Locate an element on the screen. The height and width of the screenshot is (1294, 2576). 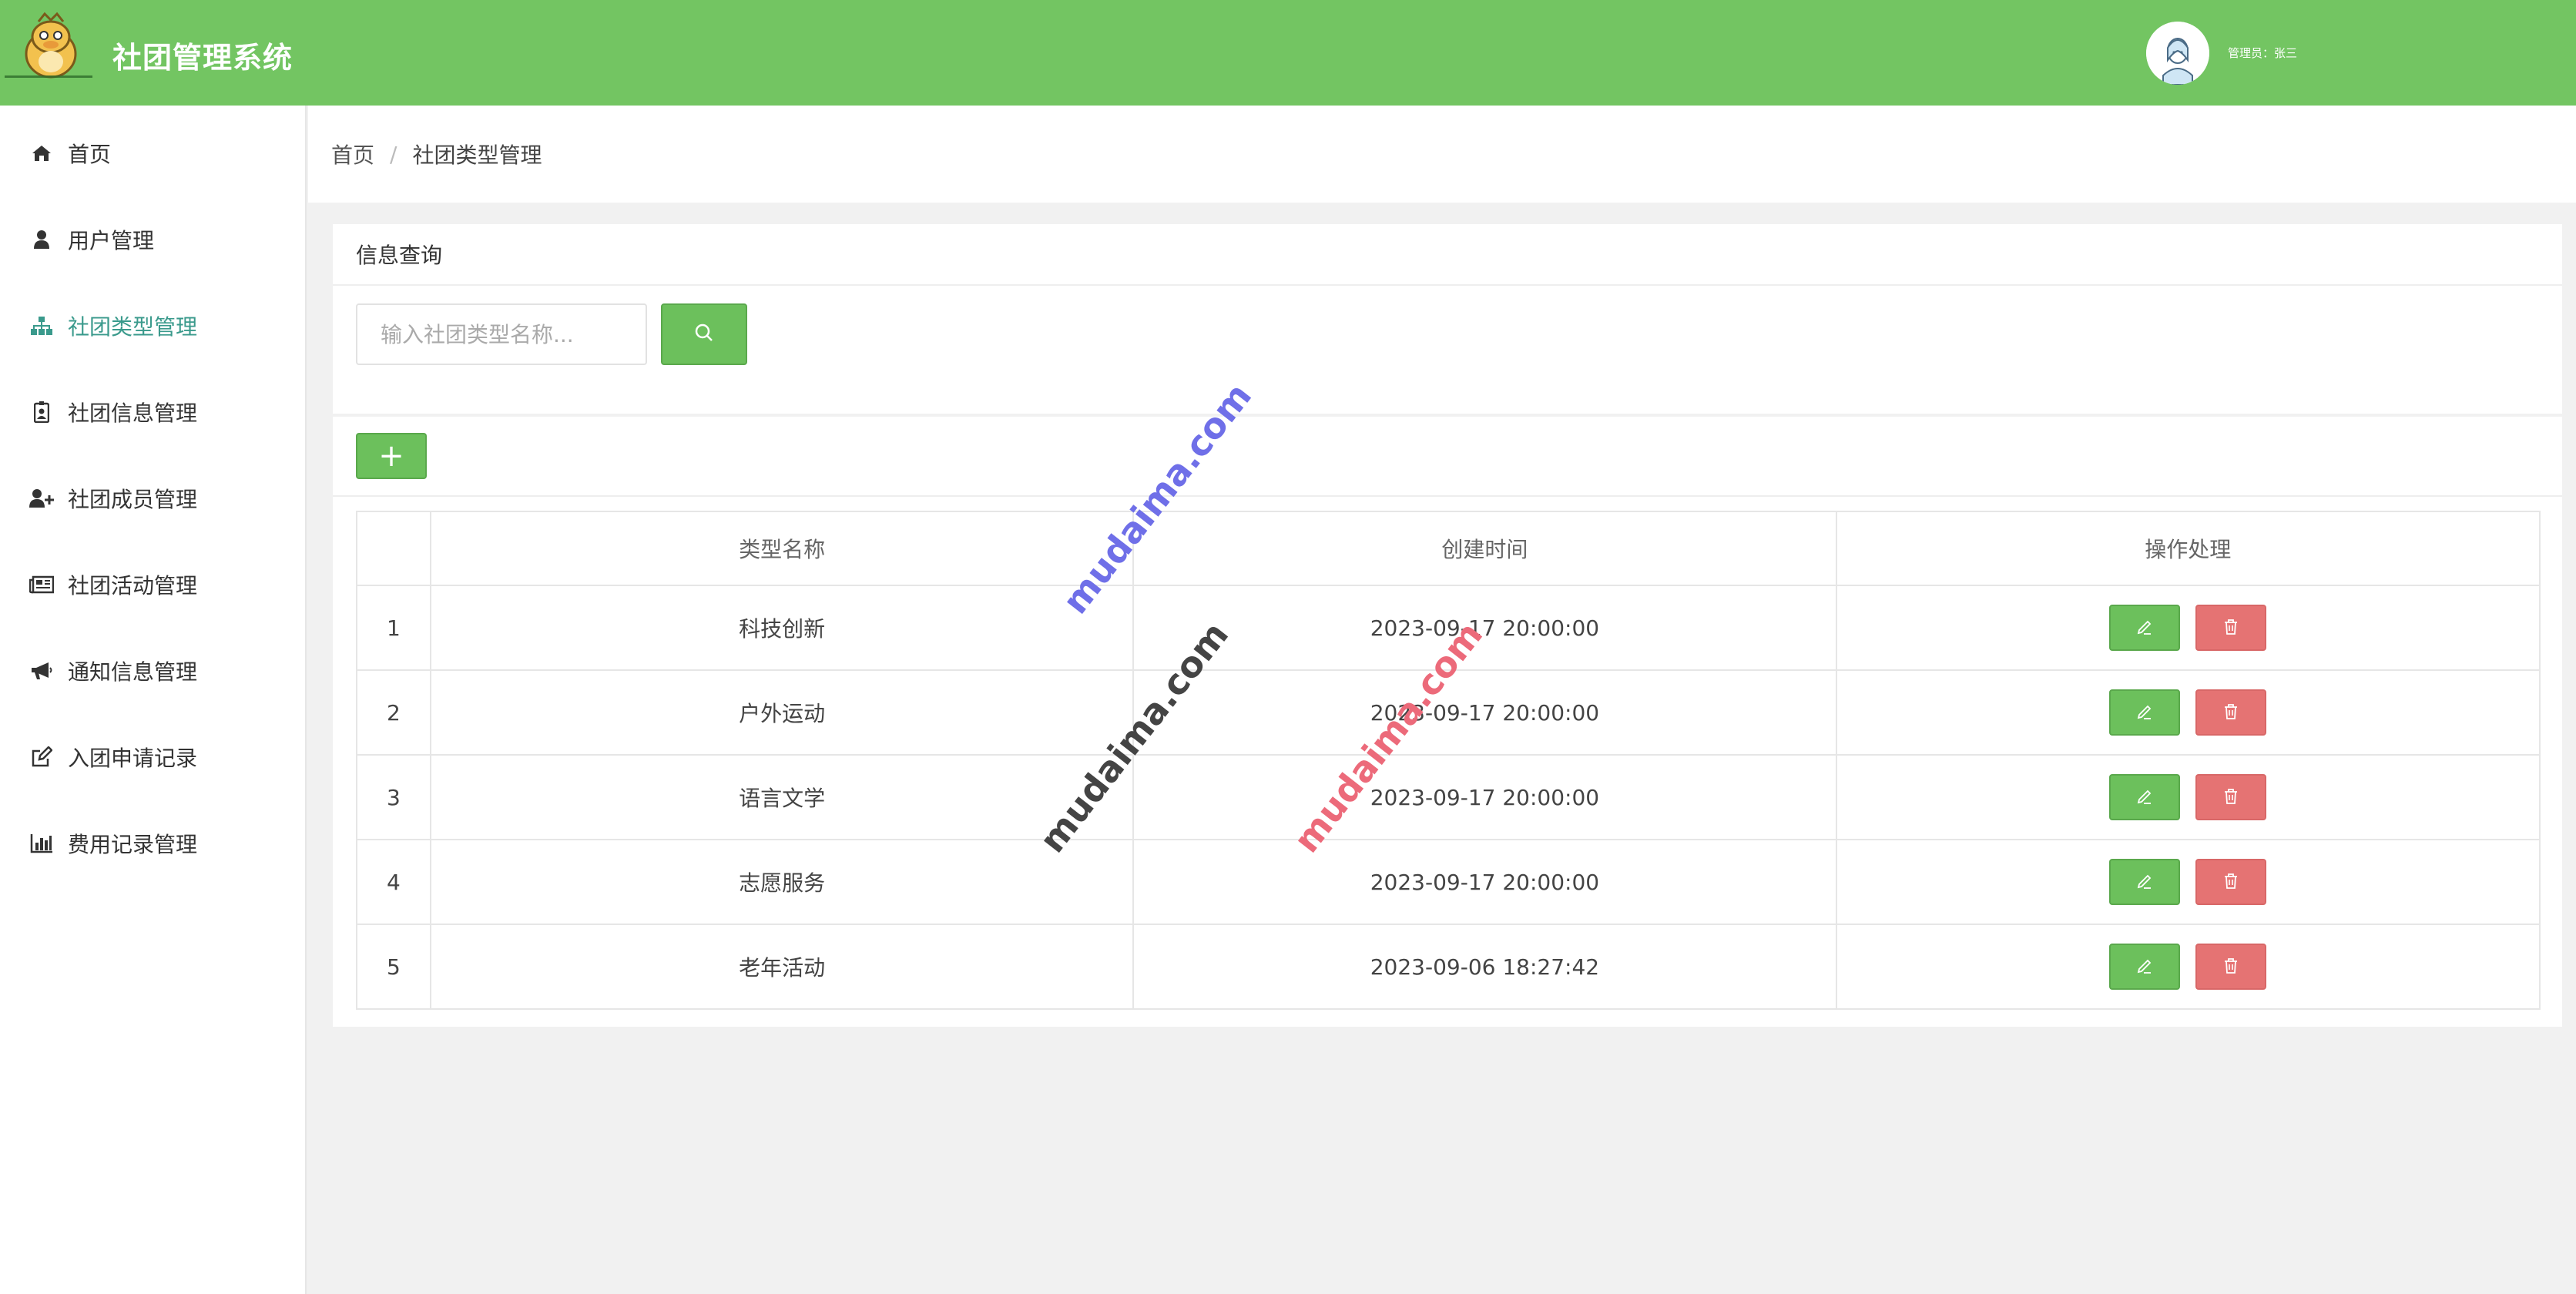
sidebar-item-label: 社团类型管理 is located at coordinates (133, 327).